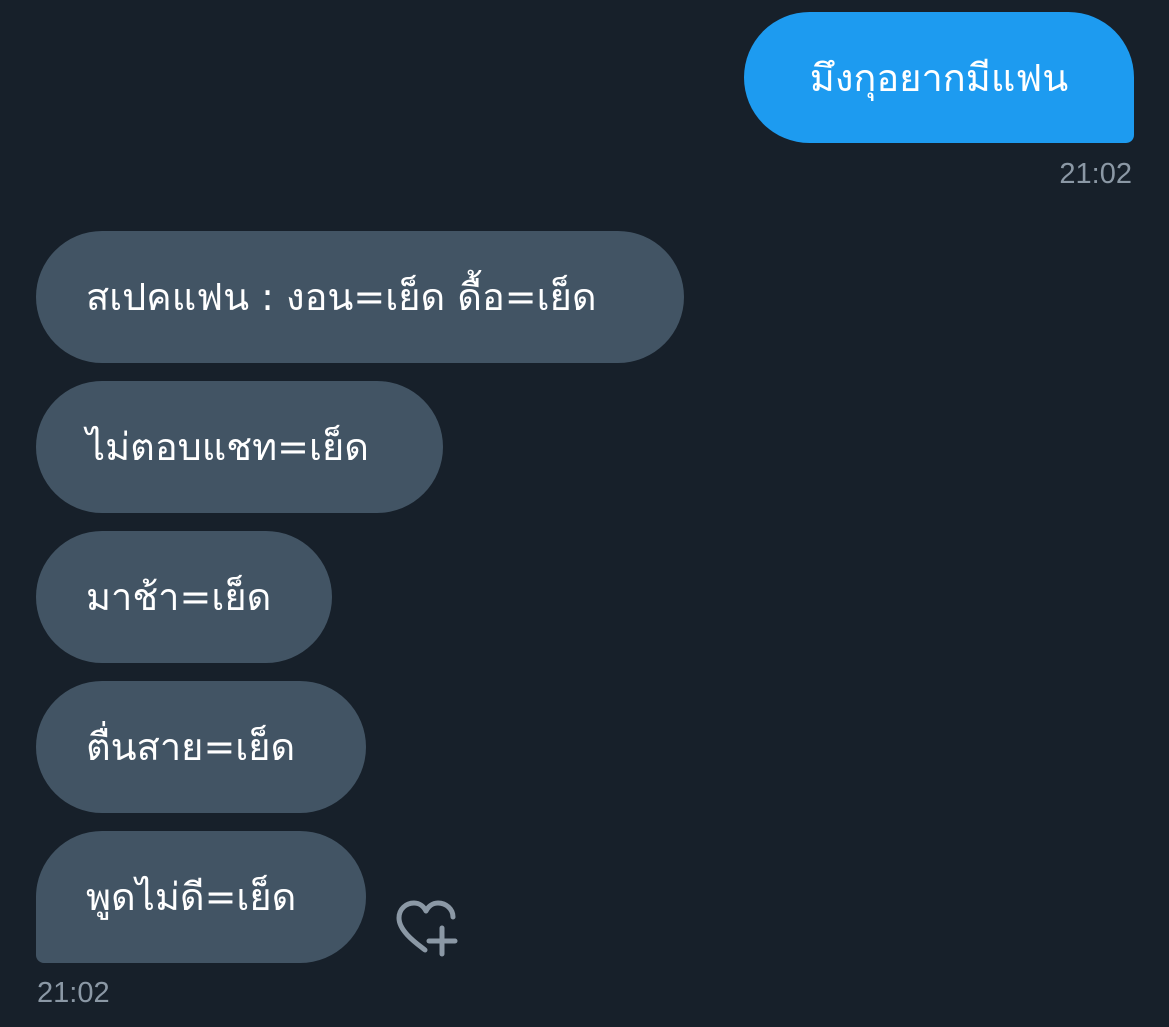 Image resolution: width=1169 pixels, height=1027 pixels. I want to click on received-message-timestamp: 21:02, so click(73, 993).